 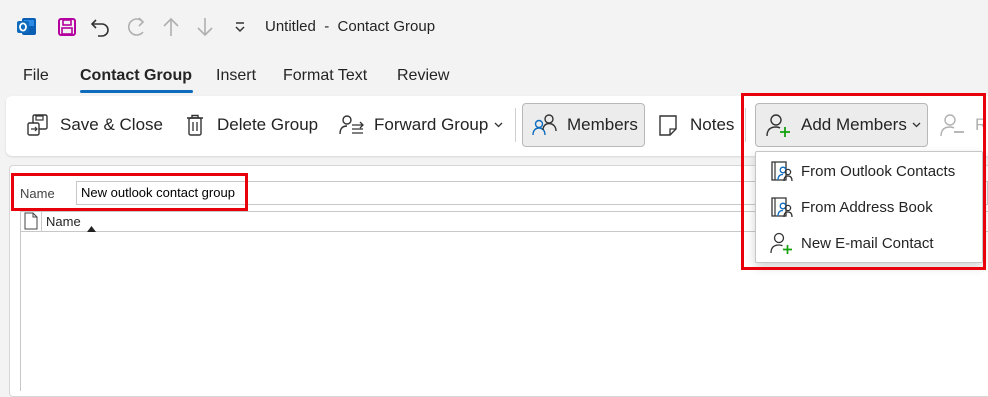 What do you see at coordinates (712, 124) in the screenshot?
I see `notes-label: Notes` at bounding box center [712, 124].